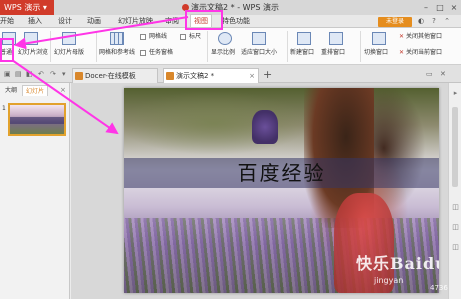  I want to click on slide-thumbnail, so click(37, 119).